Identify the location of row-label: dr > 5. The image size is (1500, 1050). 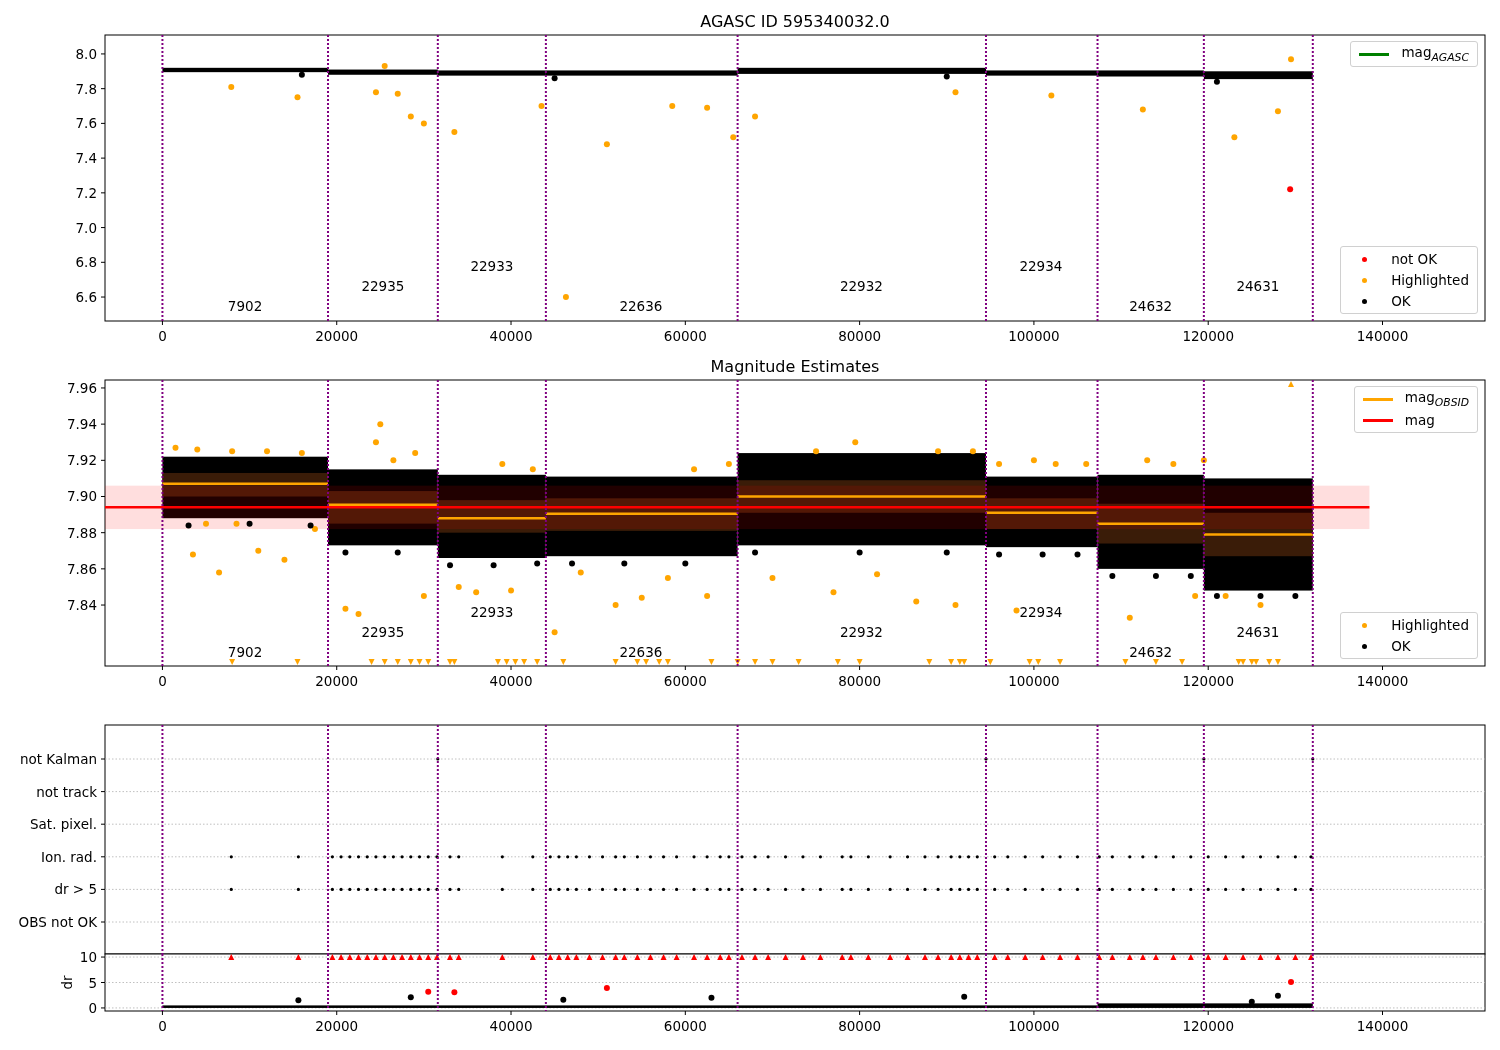
(75, 889).